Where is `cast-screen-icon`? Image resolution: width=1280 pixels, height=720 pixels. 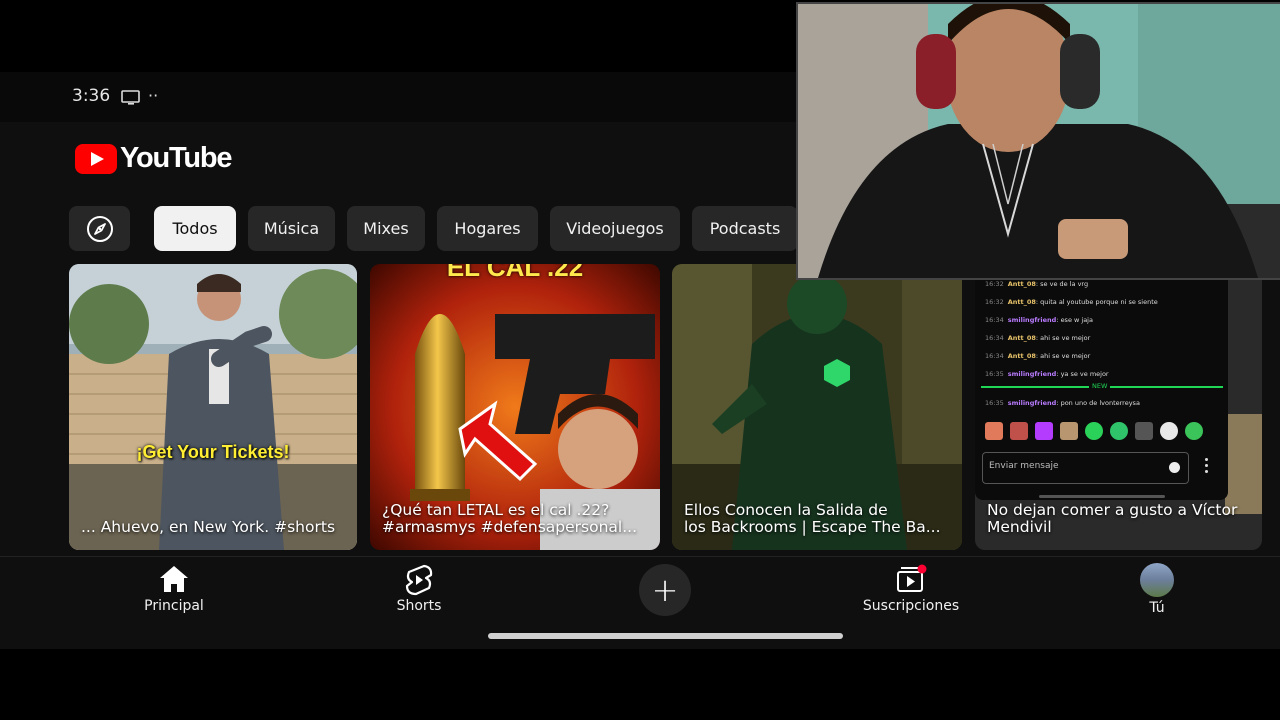
cast-screen-icon is located at coordinates (131, 99).